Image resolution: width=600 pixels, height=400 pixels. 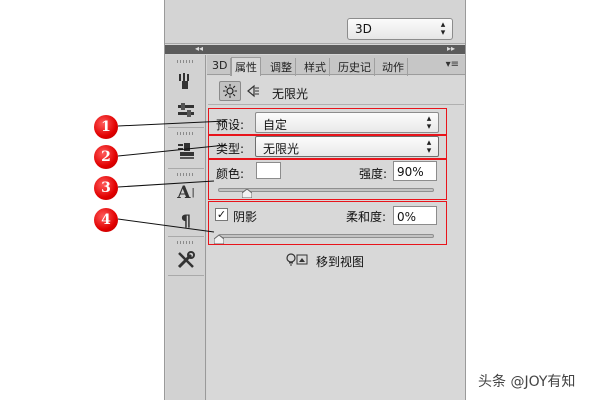 What do you see at coordinates (172, 176) in the screenshot?
I see `annotation-leaders` at bounding box center [172, 176].